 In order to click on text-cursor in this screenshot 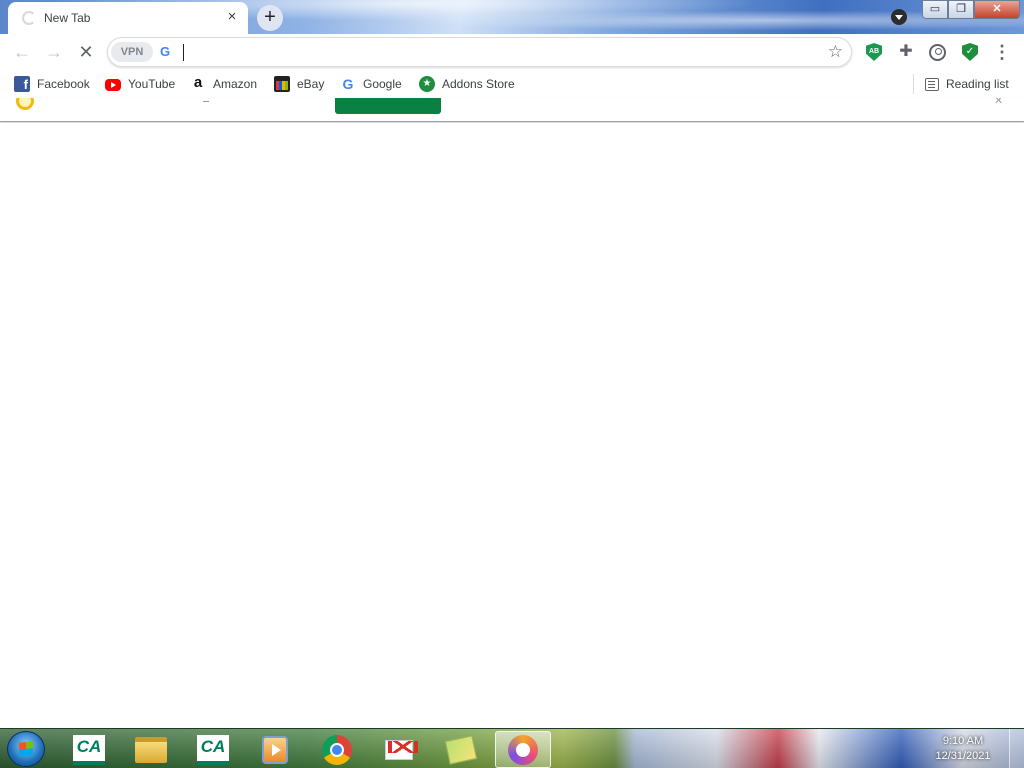, I will do `click(183, 52)`.